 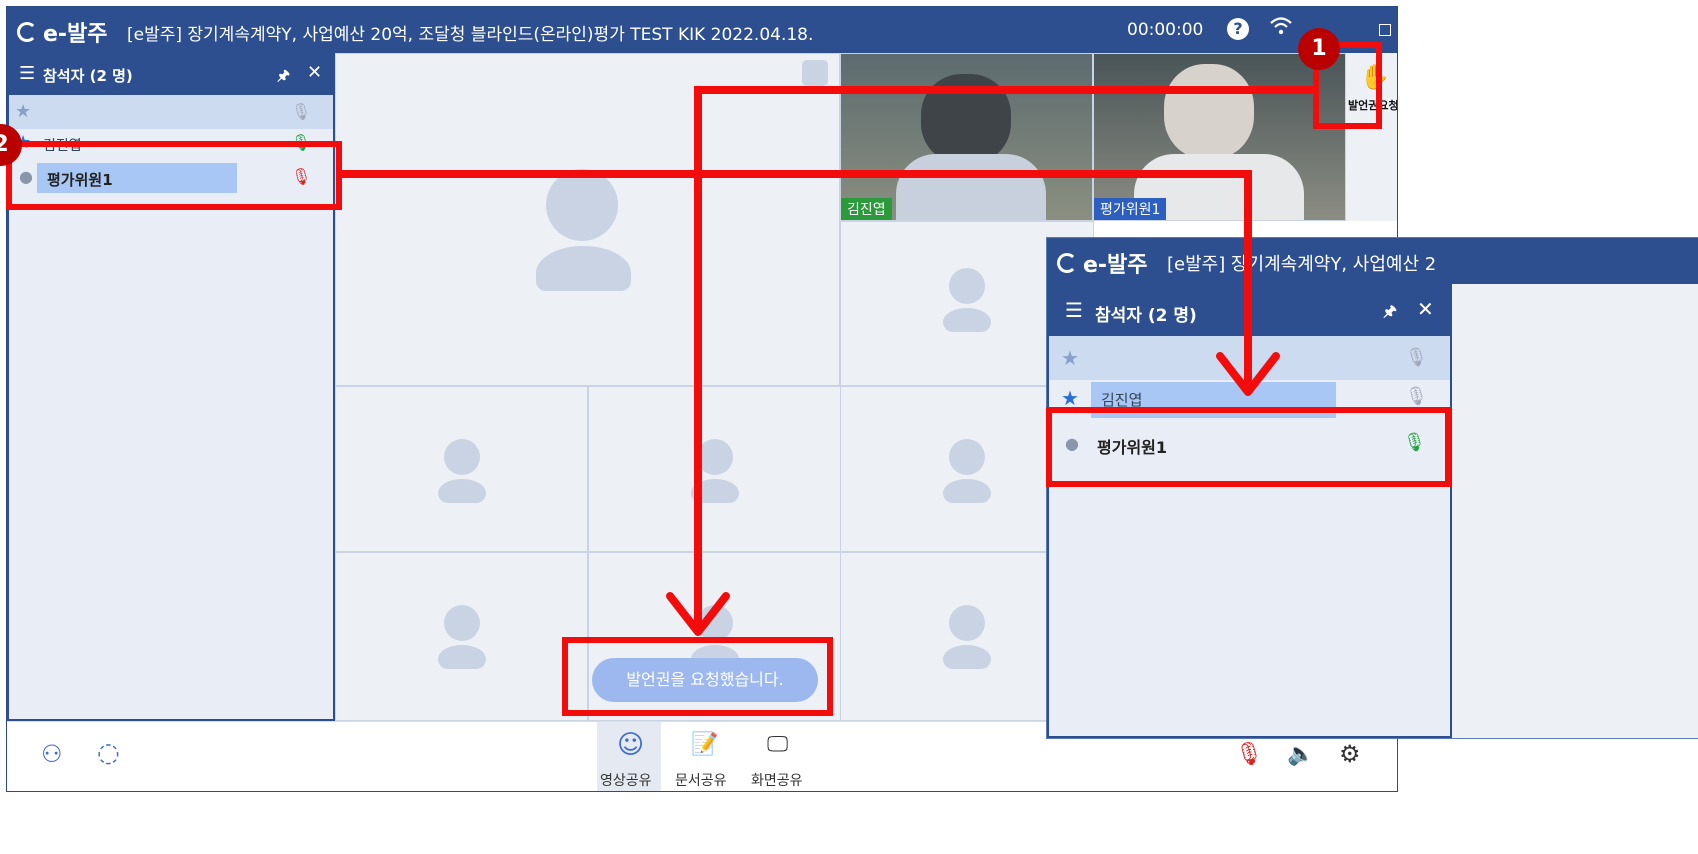 What do you see at coordinates (1238, 29) in the screenshot?
I see `help-icon: ?` at bounding box center [1238, 29].